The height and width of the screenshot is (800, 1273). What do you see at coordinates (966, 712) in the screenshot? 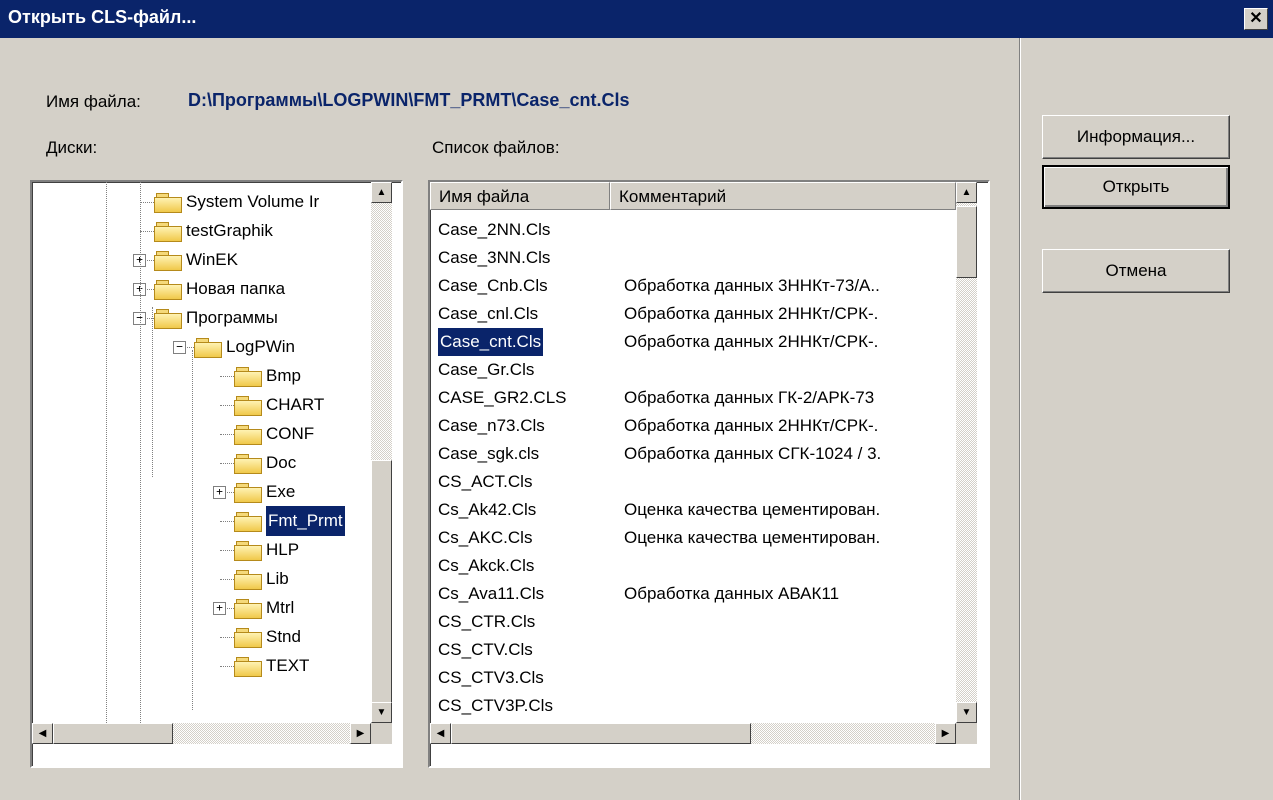
I see `files-scroll-down-button: ▼` at bounding box center [966, 712].